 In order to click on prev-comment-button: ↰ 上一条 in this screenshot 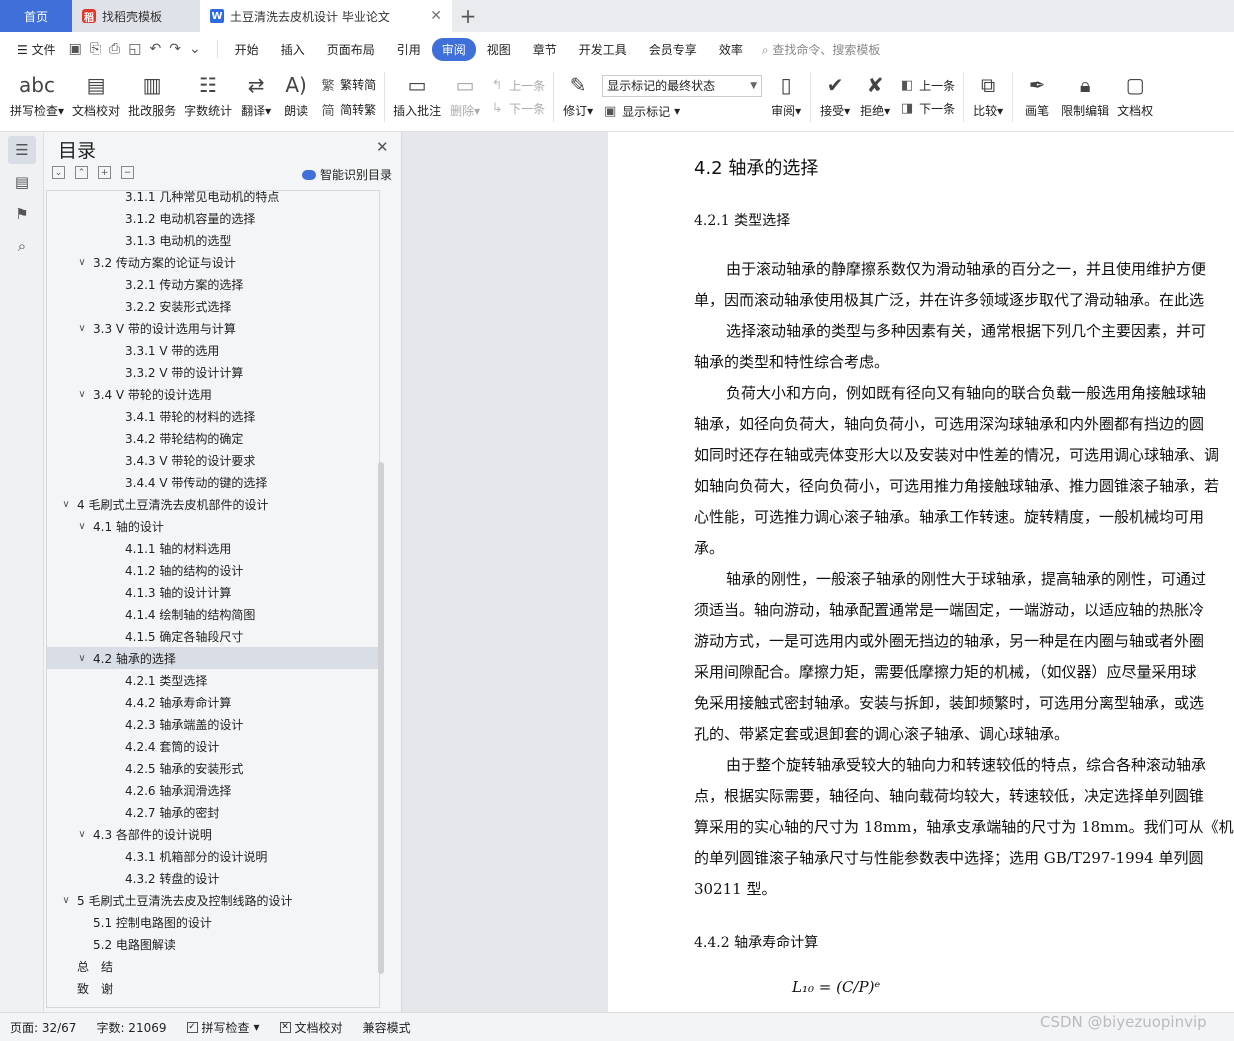, I will do `click(517, 85)`.